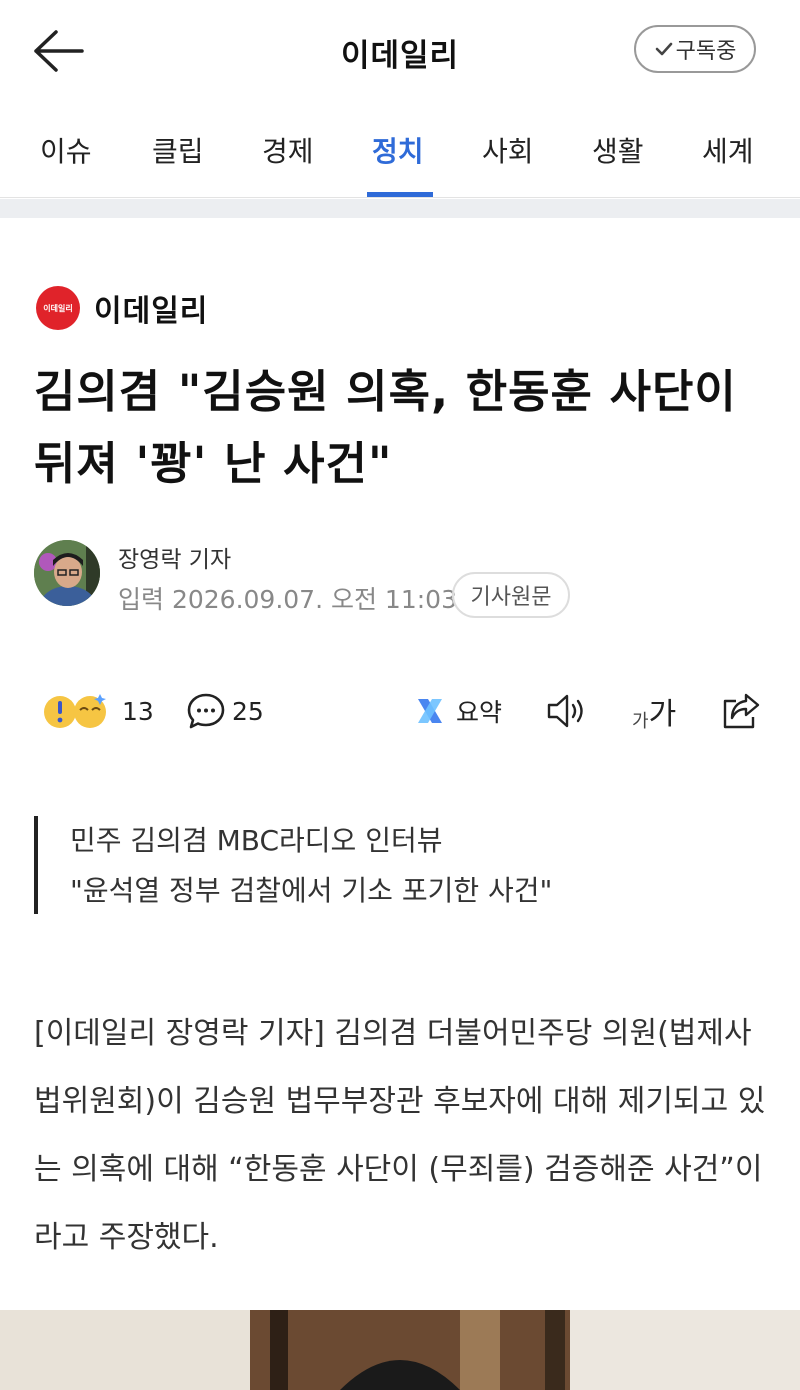  I want to click on reaction-button: 13, so click(97, 711).